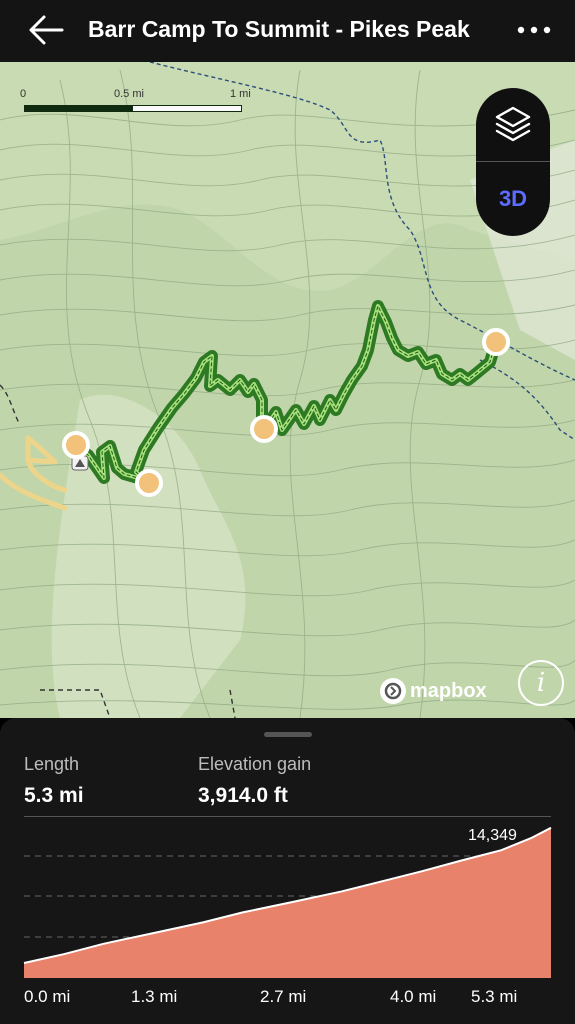 The width and height of the screenshot is (575, 1024). What do you see at coordinates (76, 445) in the screenshot?
I see `waypoint-start` at bounding box center [76, 445].